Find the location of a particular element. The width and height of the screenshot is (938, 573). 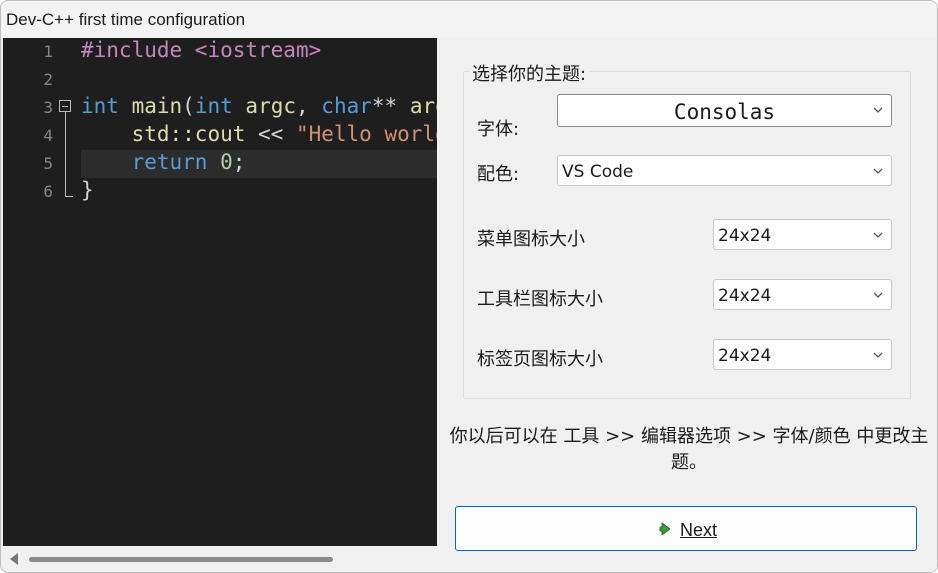

code-token: ( is located at coordinates (188, 106).